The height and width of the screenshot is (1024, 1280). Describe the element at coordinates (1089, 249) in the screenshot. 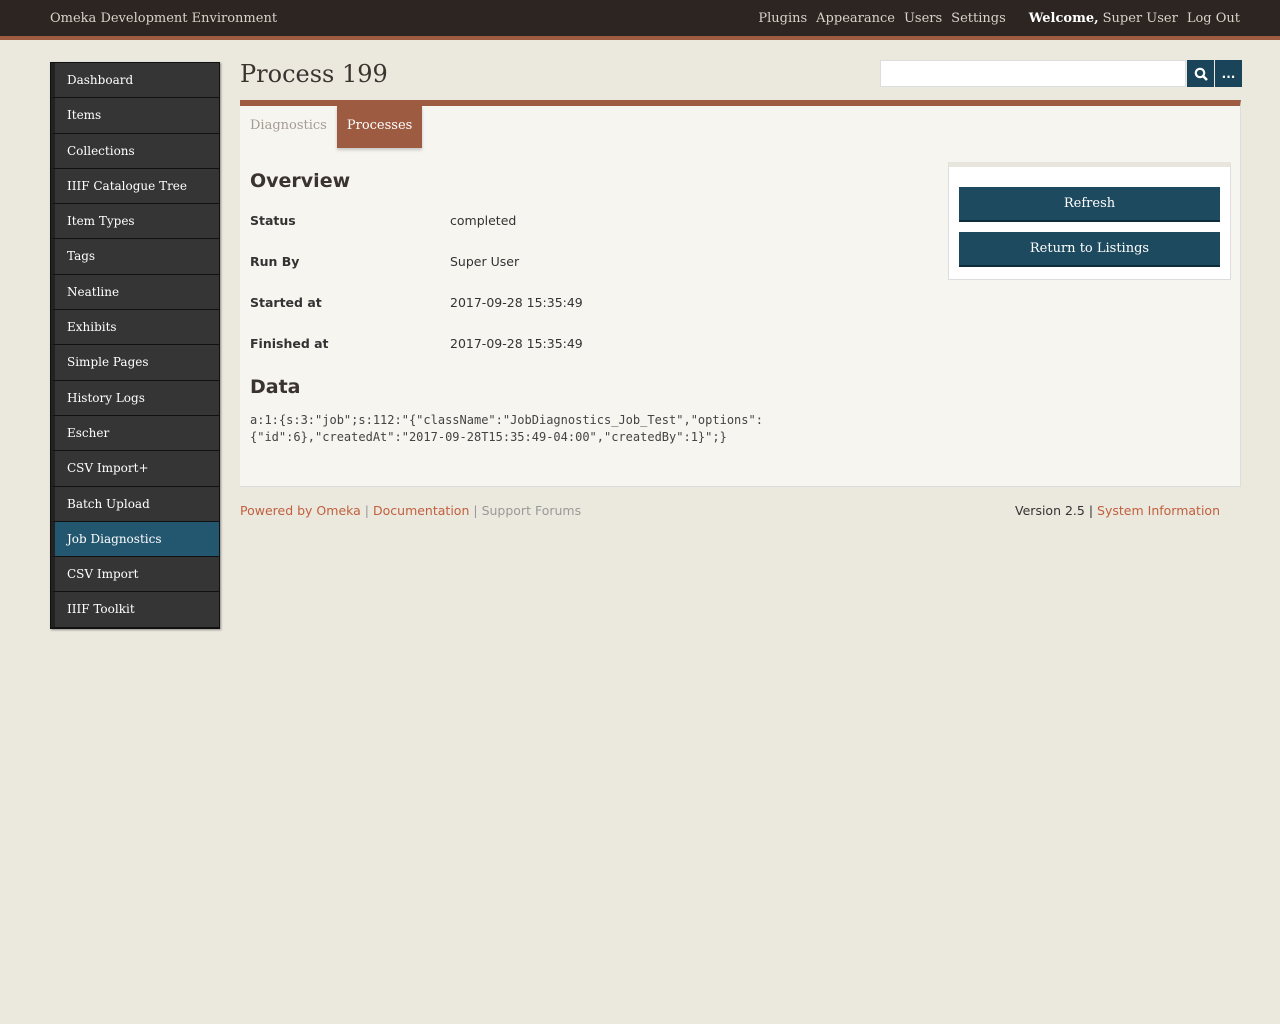

I see `return-to-listings-button: Return to Listings` at that location.